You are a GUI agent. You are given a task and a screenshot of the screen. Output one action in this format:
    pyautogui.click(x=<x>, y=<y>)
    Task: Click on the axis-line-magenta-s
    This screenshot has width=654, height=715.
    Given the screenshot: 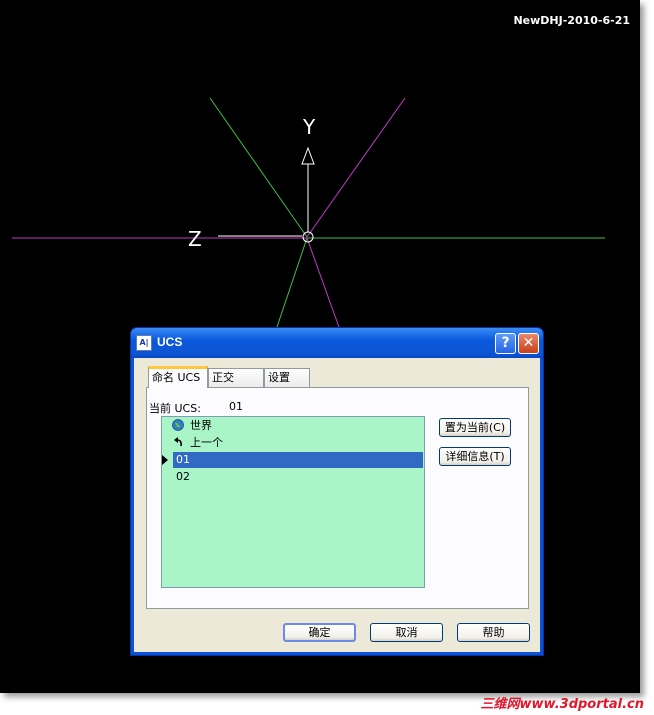 What is the action you would take?
    pyautogui.click(x=323, y=284)
    